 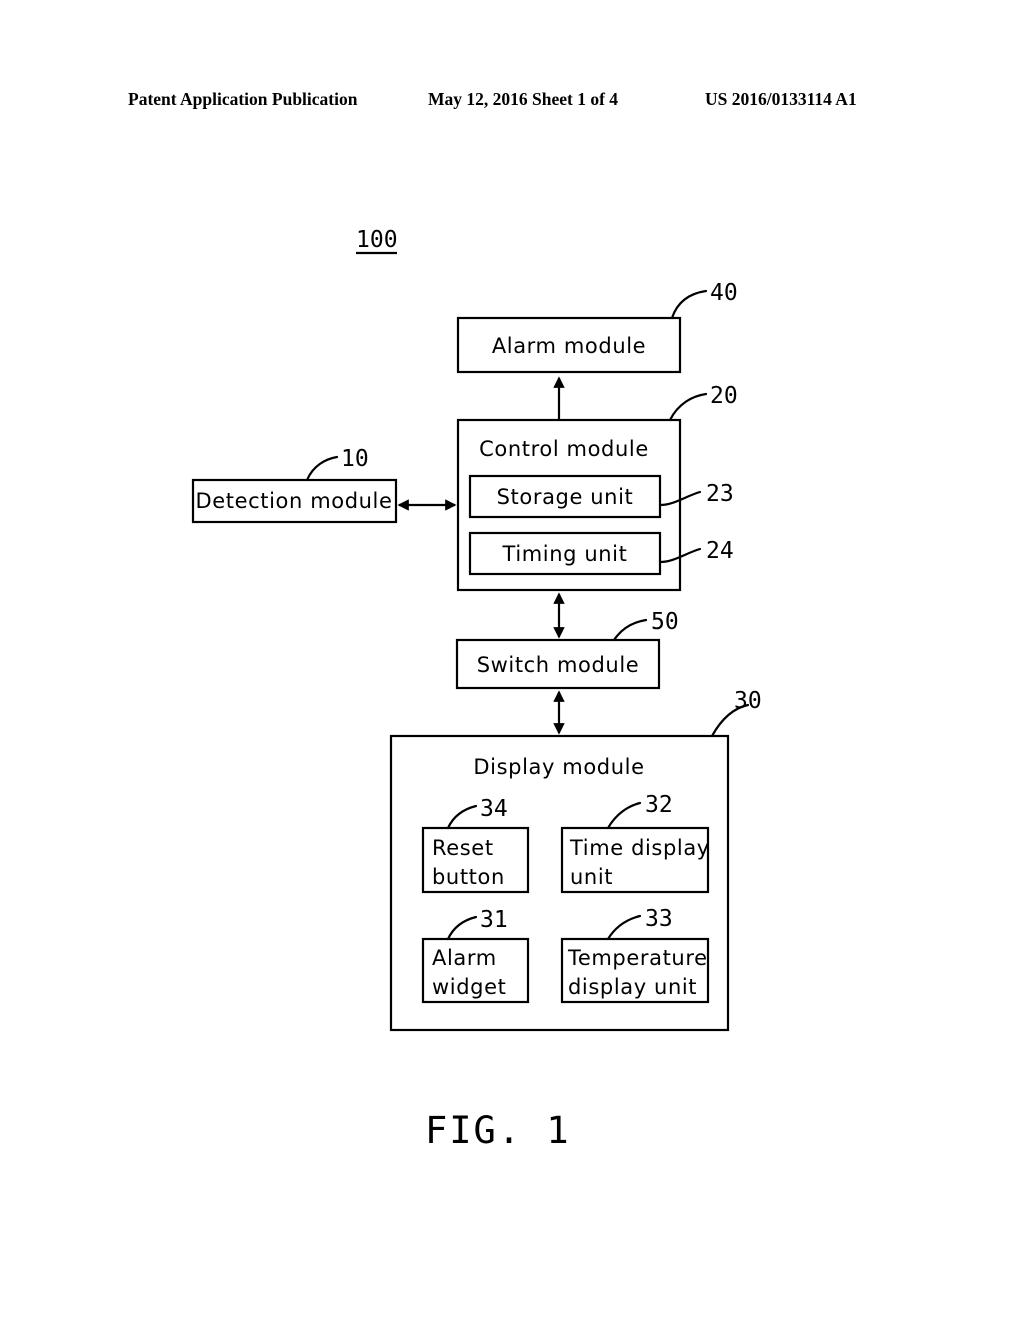 I want to click on block-alarm-widget-label-line2: widget, so click(x=469, y=987).